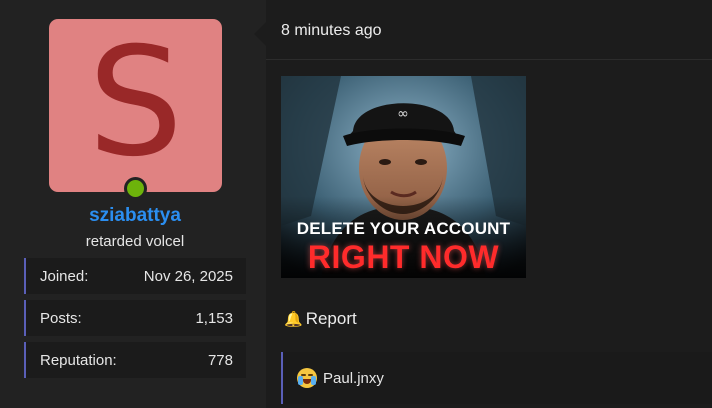 This screenshot has height=408, width=712. What do you see at coordinates (135, 360) in the screenshot?
I see `stat-reputation: Reputation: 778` at bounding box center [135, 360].